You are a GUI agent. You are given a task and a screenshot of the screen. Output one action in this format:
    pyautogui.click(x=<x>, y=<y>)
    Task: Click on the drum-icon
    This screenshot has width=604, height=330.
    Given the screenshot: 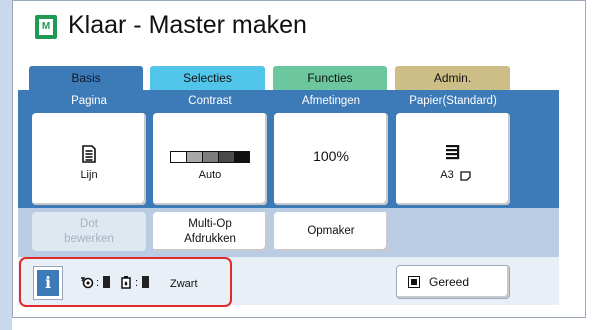 What is the action you would take?
    pyautogui.click(x=87, y=283)
    